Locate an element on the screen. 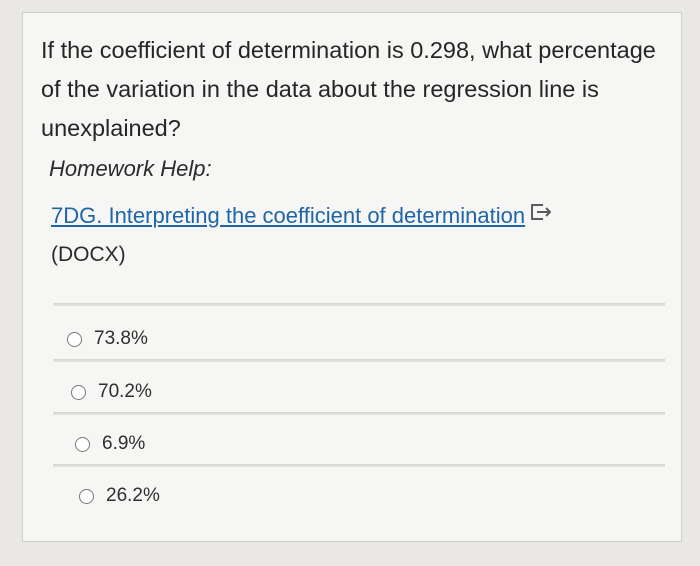 Image resolution: width=700 pixels, height=566 pixels. document-type-label: (DOCX) is located at coordinates (88, 254).